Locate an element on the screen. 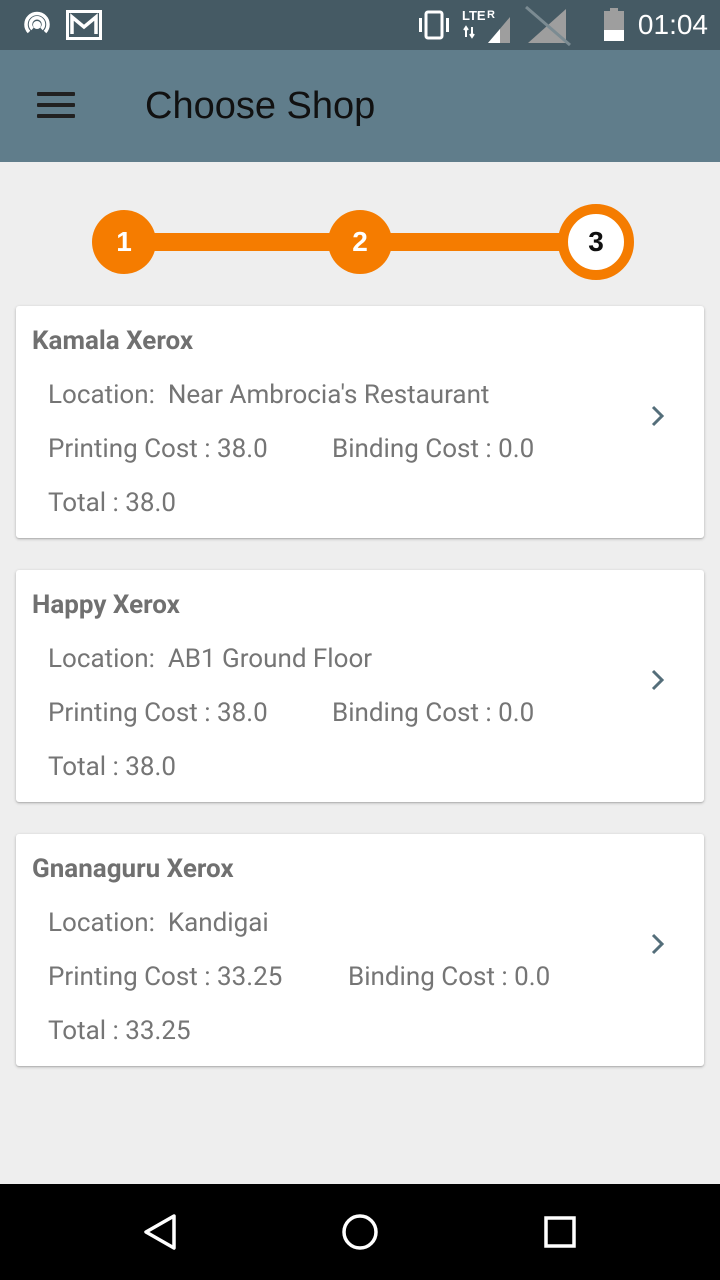 The height and width of the screenshot is (1280, 720). location-row: Location: AB1 Ground Floor is located at coordinates (210, 659).